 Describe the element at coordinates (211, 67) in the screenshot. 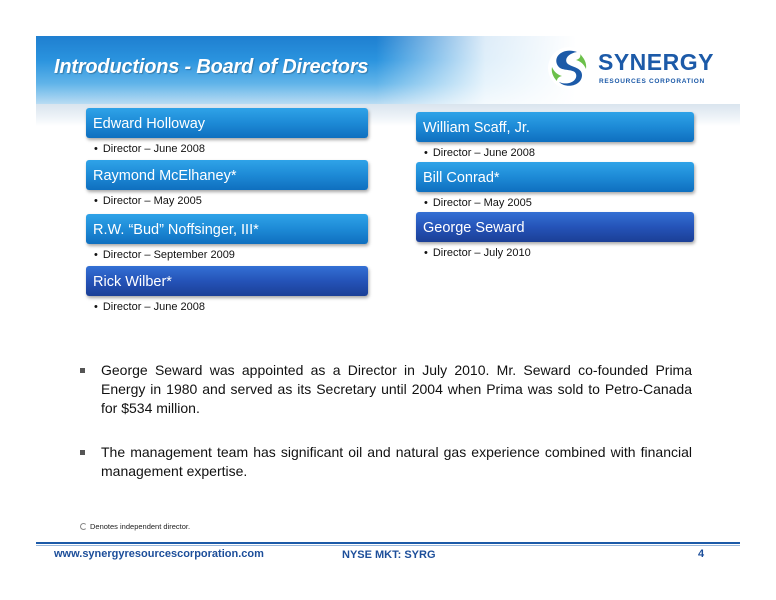

I see `slide-title: Introductions - Board of Directors` at that location.